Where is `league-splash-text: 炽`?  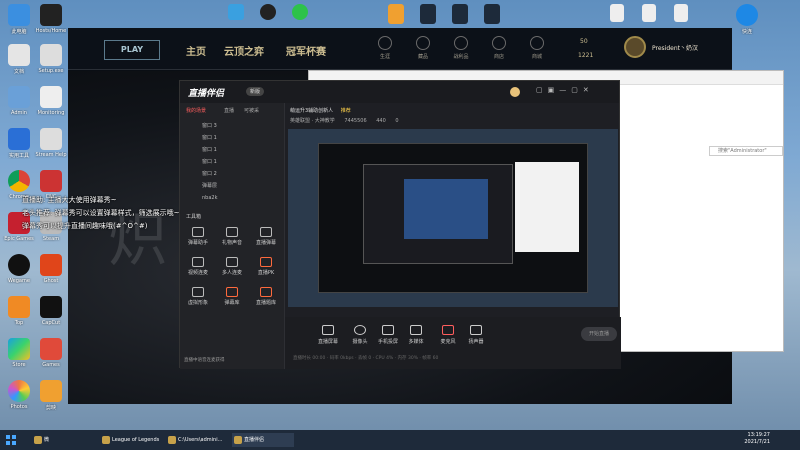
league-splash-text: 炽 is located at coordinates (138, 240).